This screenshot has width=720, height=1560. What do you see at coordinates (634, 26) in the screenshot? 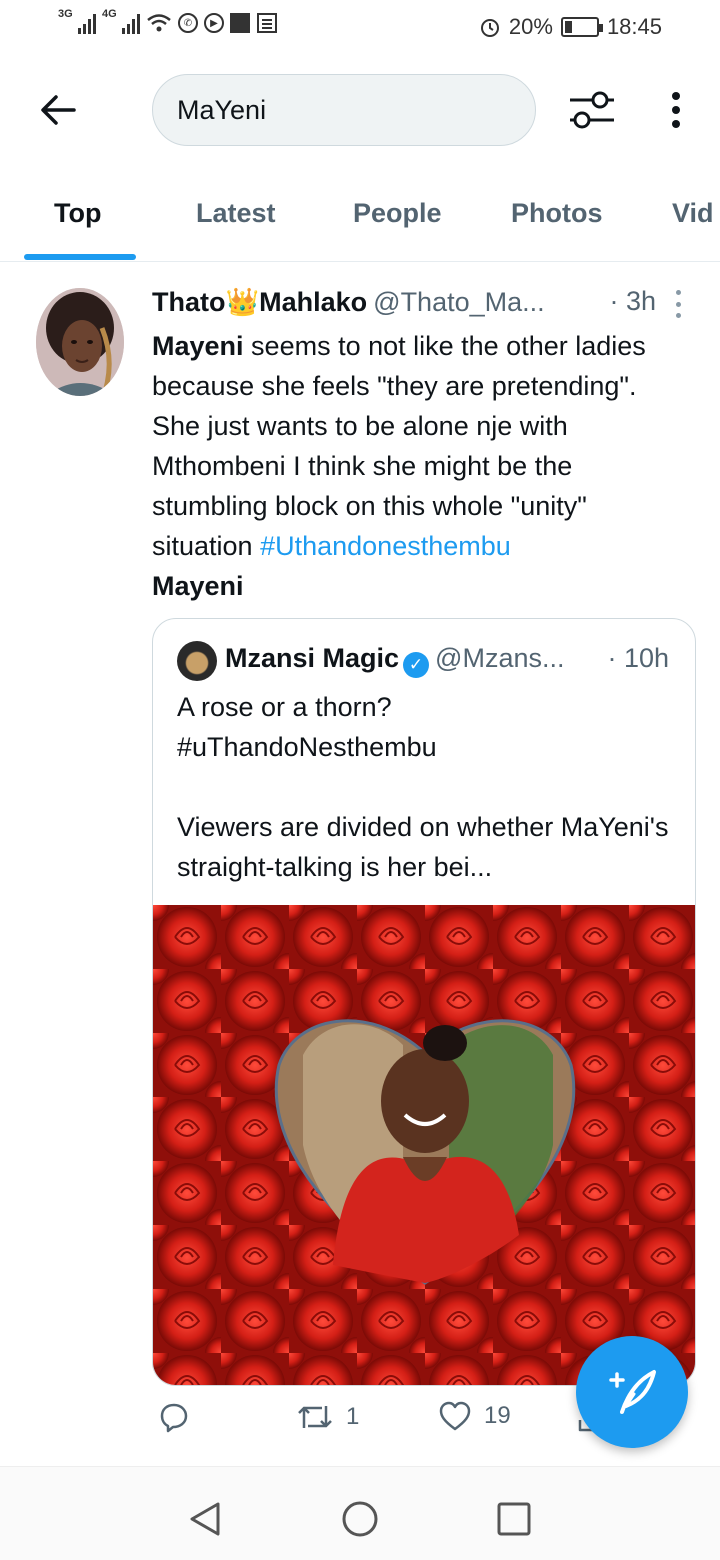
I see `clock: 18:45` at bounding box center [634, 26].